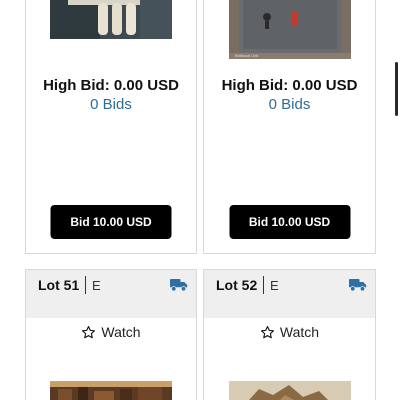 This screenshot has width=400, height=400. What do you see at coordinates (111, 294) in the screenshot?
I see `lot-header: Lot 51 E` at bounding box center [111, 294].